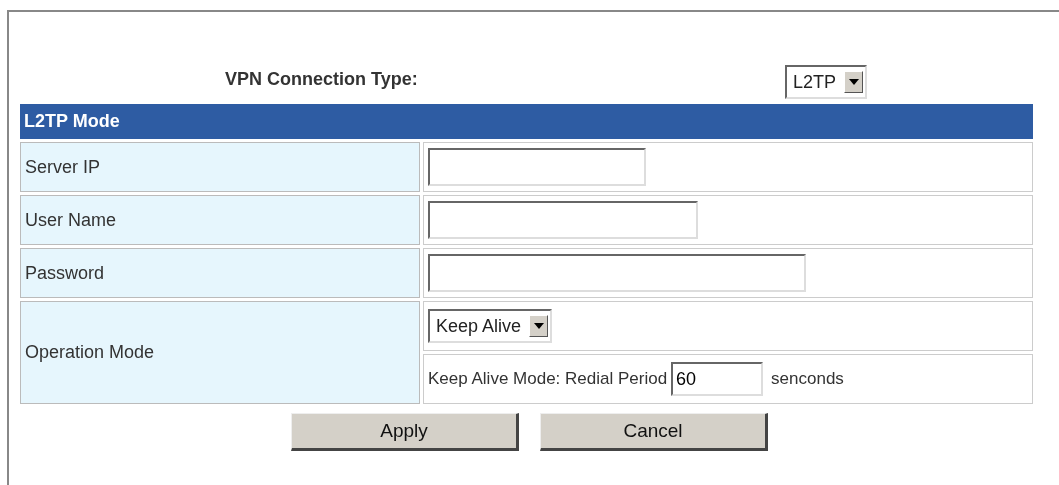 This screenshot has width=1059, height=485. Describe the element at coordinates (220, 352) in the screenshot. I see `field-label: Operation Mode` at that location.